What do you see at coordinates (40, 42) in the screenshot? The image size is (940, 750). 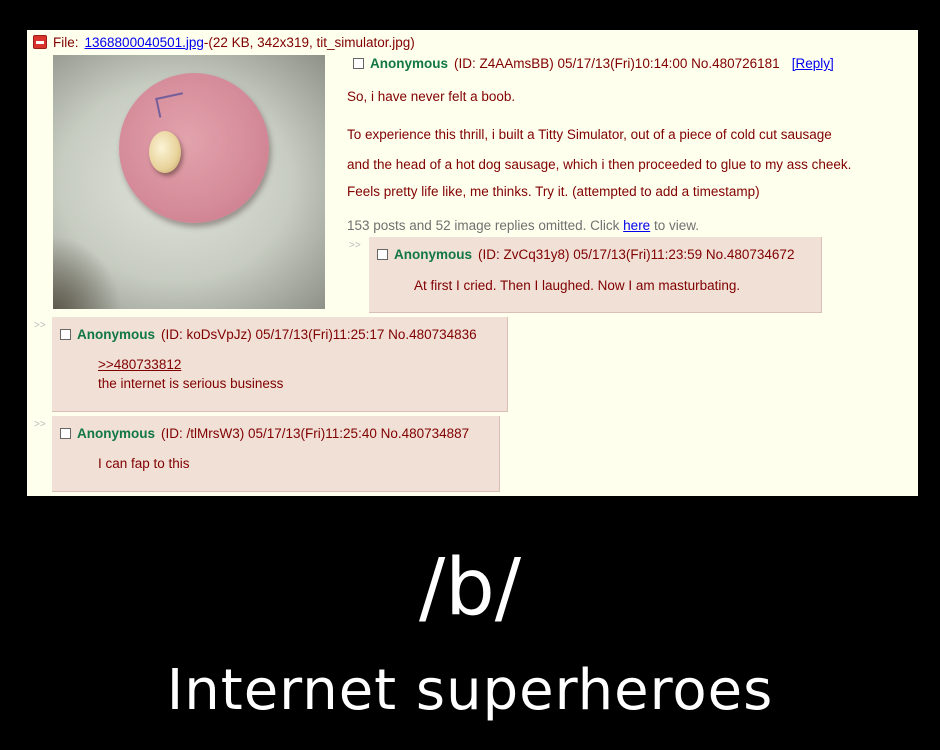 I see `hide-thread-minus-icon` at bounding box center [40, 42].